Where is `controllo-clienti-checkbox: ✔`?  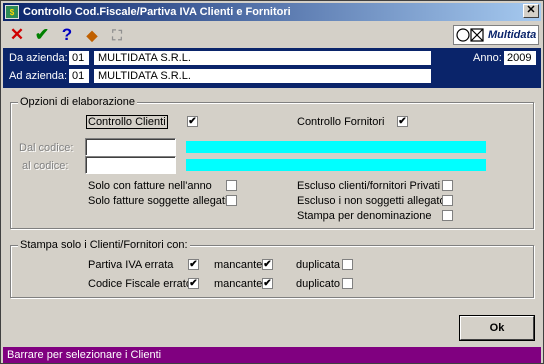 controllo-clienti-checkbox: ✔ is located at coordinates (192, 121).